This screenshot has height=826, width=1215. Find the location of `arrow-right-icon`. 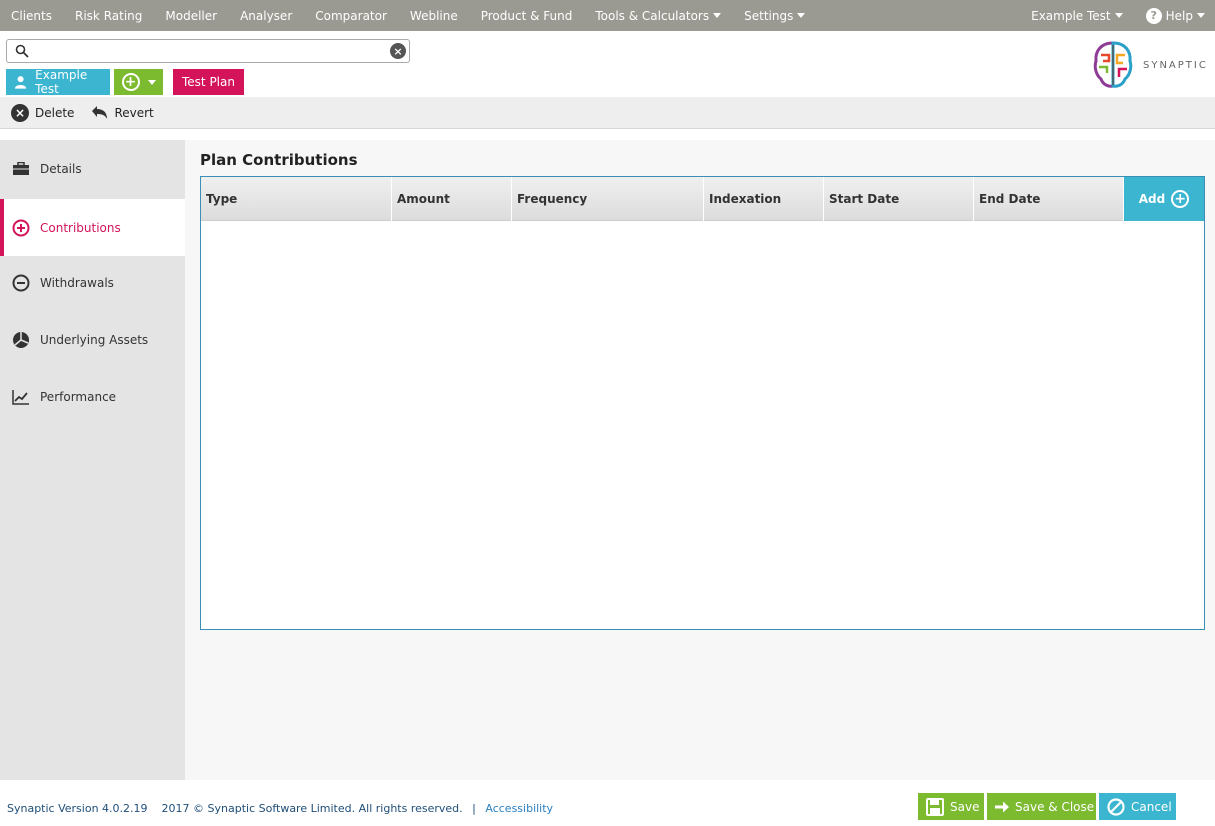

arrow-right-icon is located at coordinates (1002, 807).